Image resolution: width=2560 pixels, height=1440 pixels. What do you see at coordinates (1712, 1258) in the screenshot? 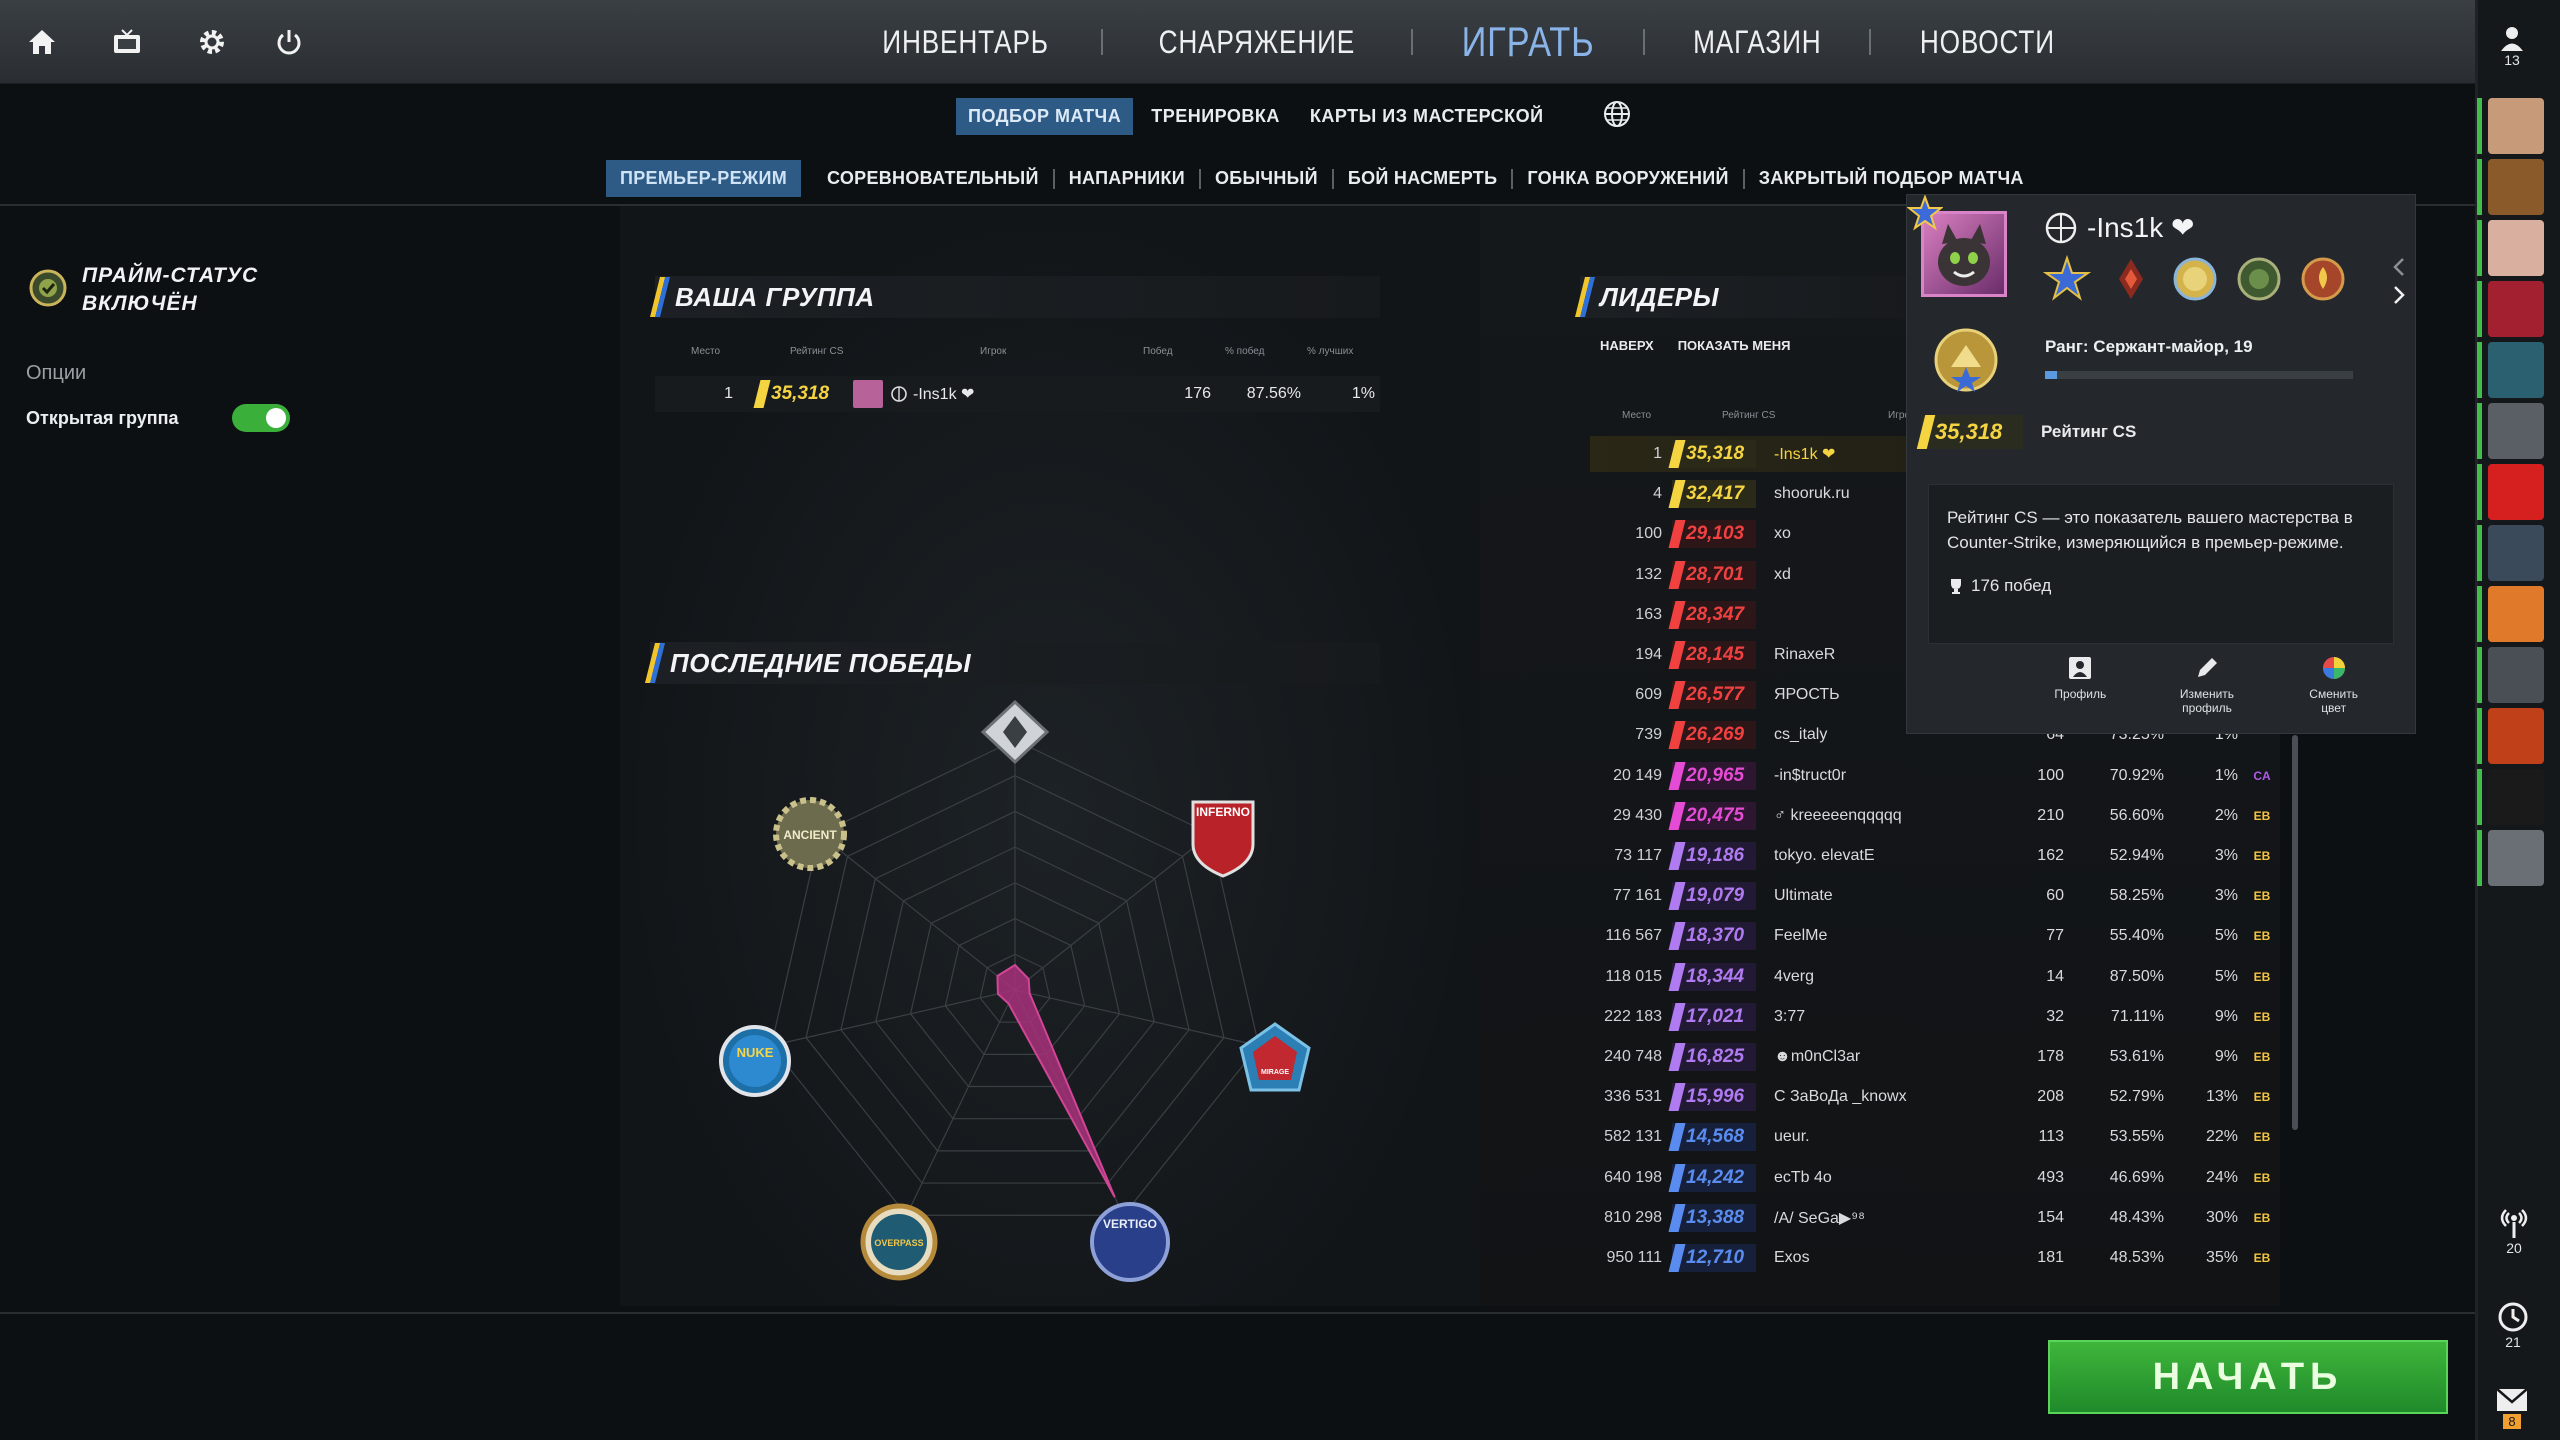
I see `leader-rating: 12,710` at bounding box center [1712, 1258].